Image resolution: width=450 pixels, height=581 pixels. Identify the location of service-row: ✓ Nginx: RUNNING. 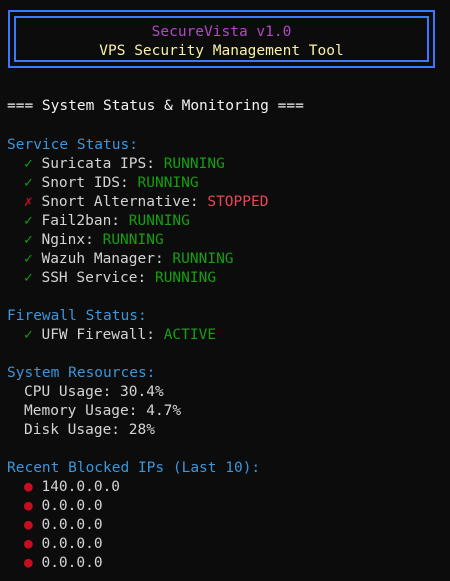
(85, 240).